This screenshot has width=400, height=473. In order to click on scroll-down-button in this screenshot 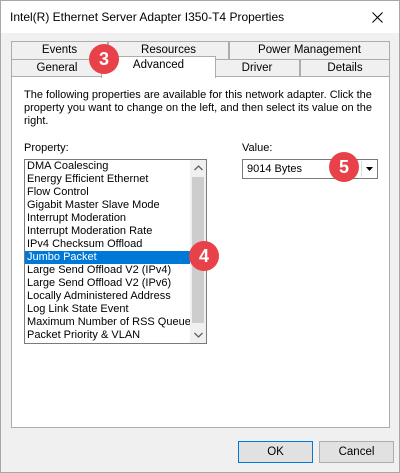, I will do `click(198, 335)`.